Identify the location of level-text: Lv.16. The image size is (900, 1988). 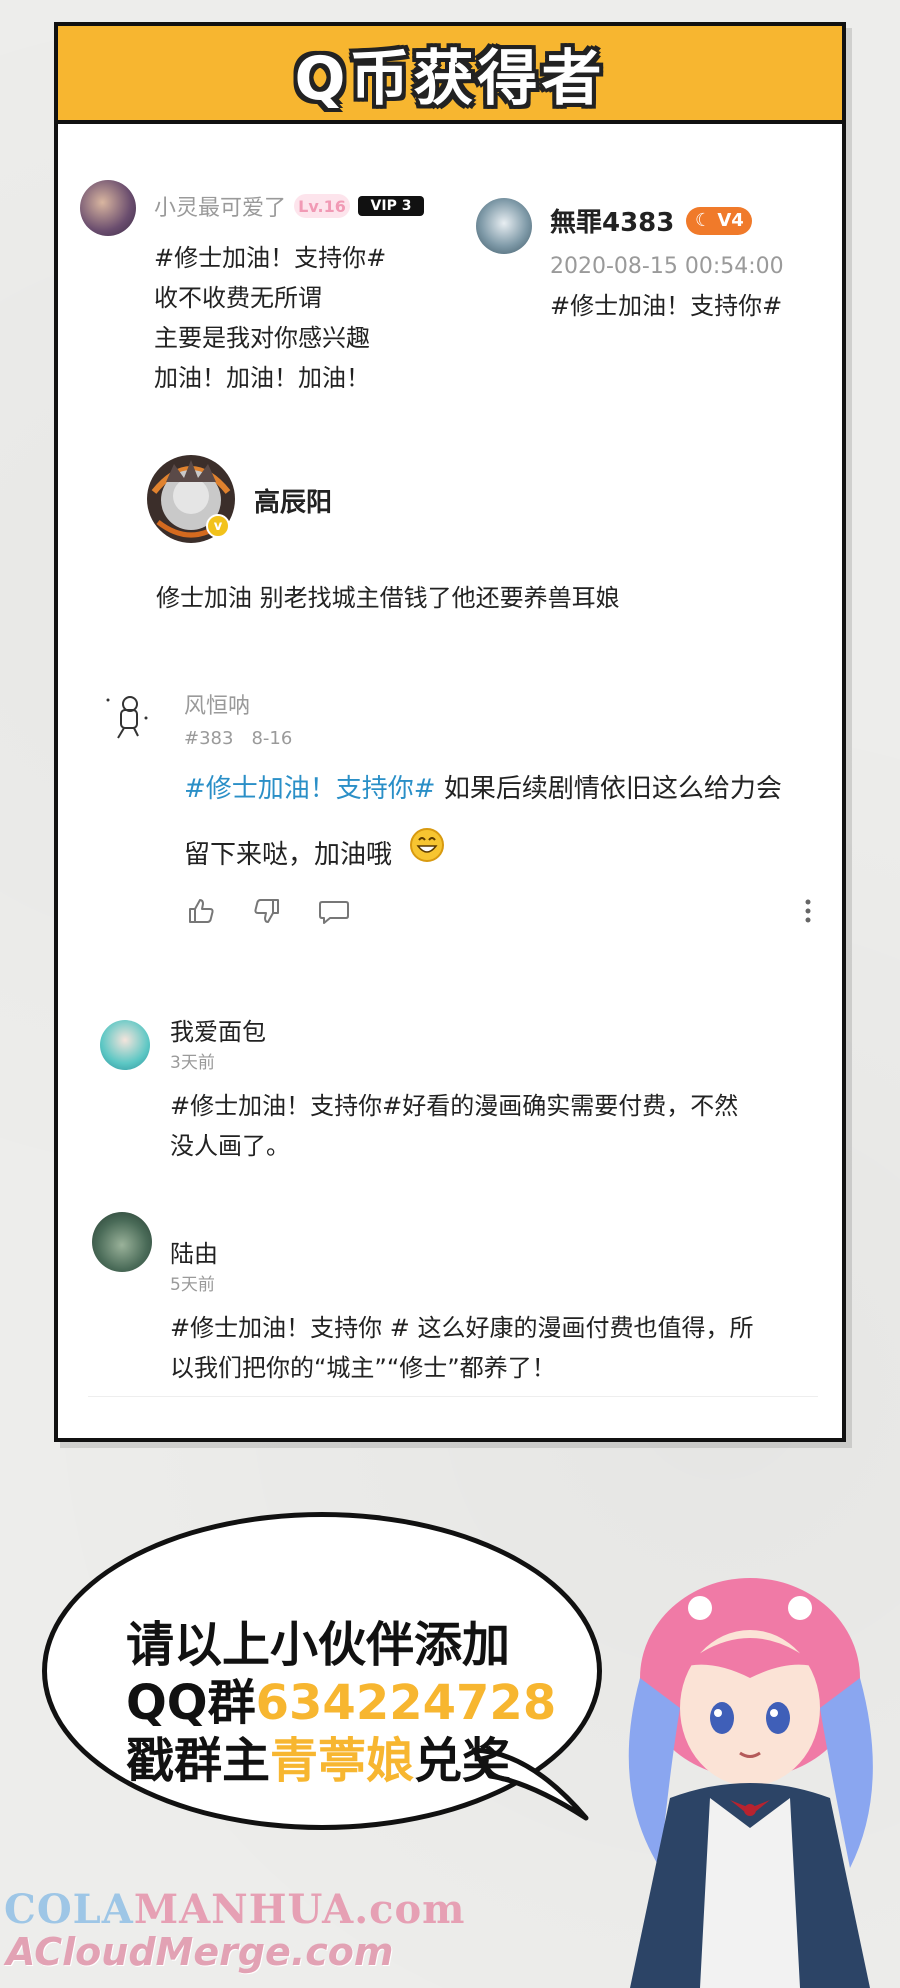
(322, 206).